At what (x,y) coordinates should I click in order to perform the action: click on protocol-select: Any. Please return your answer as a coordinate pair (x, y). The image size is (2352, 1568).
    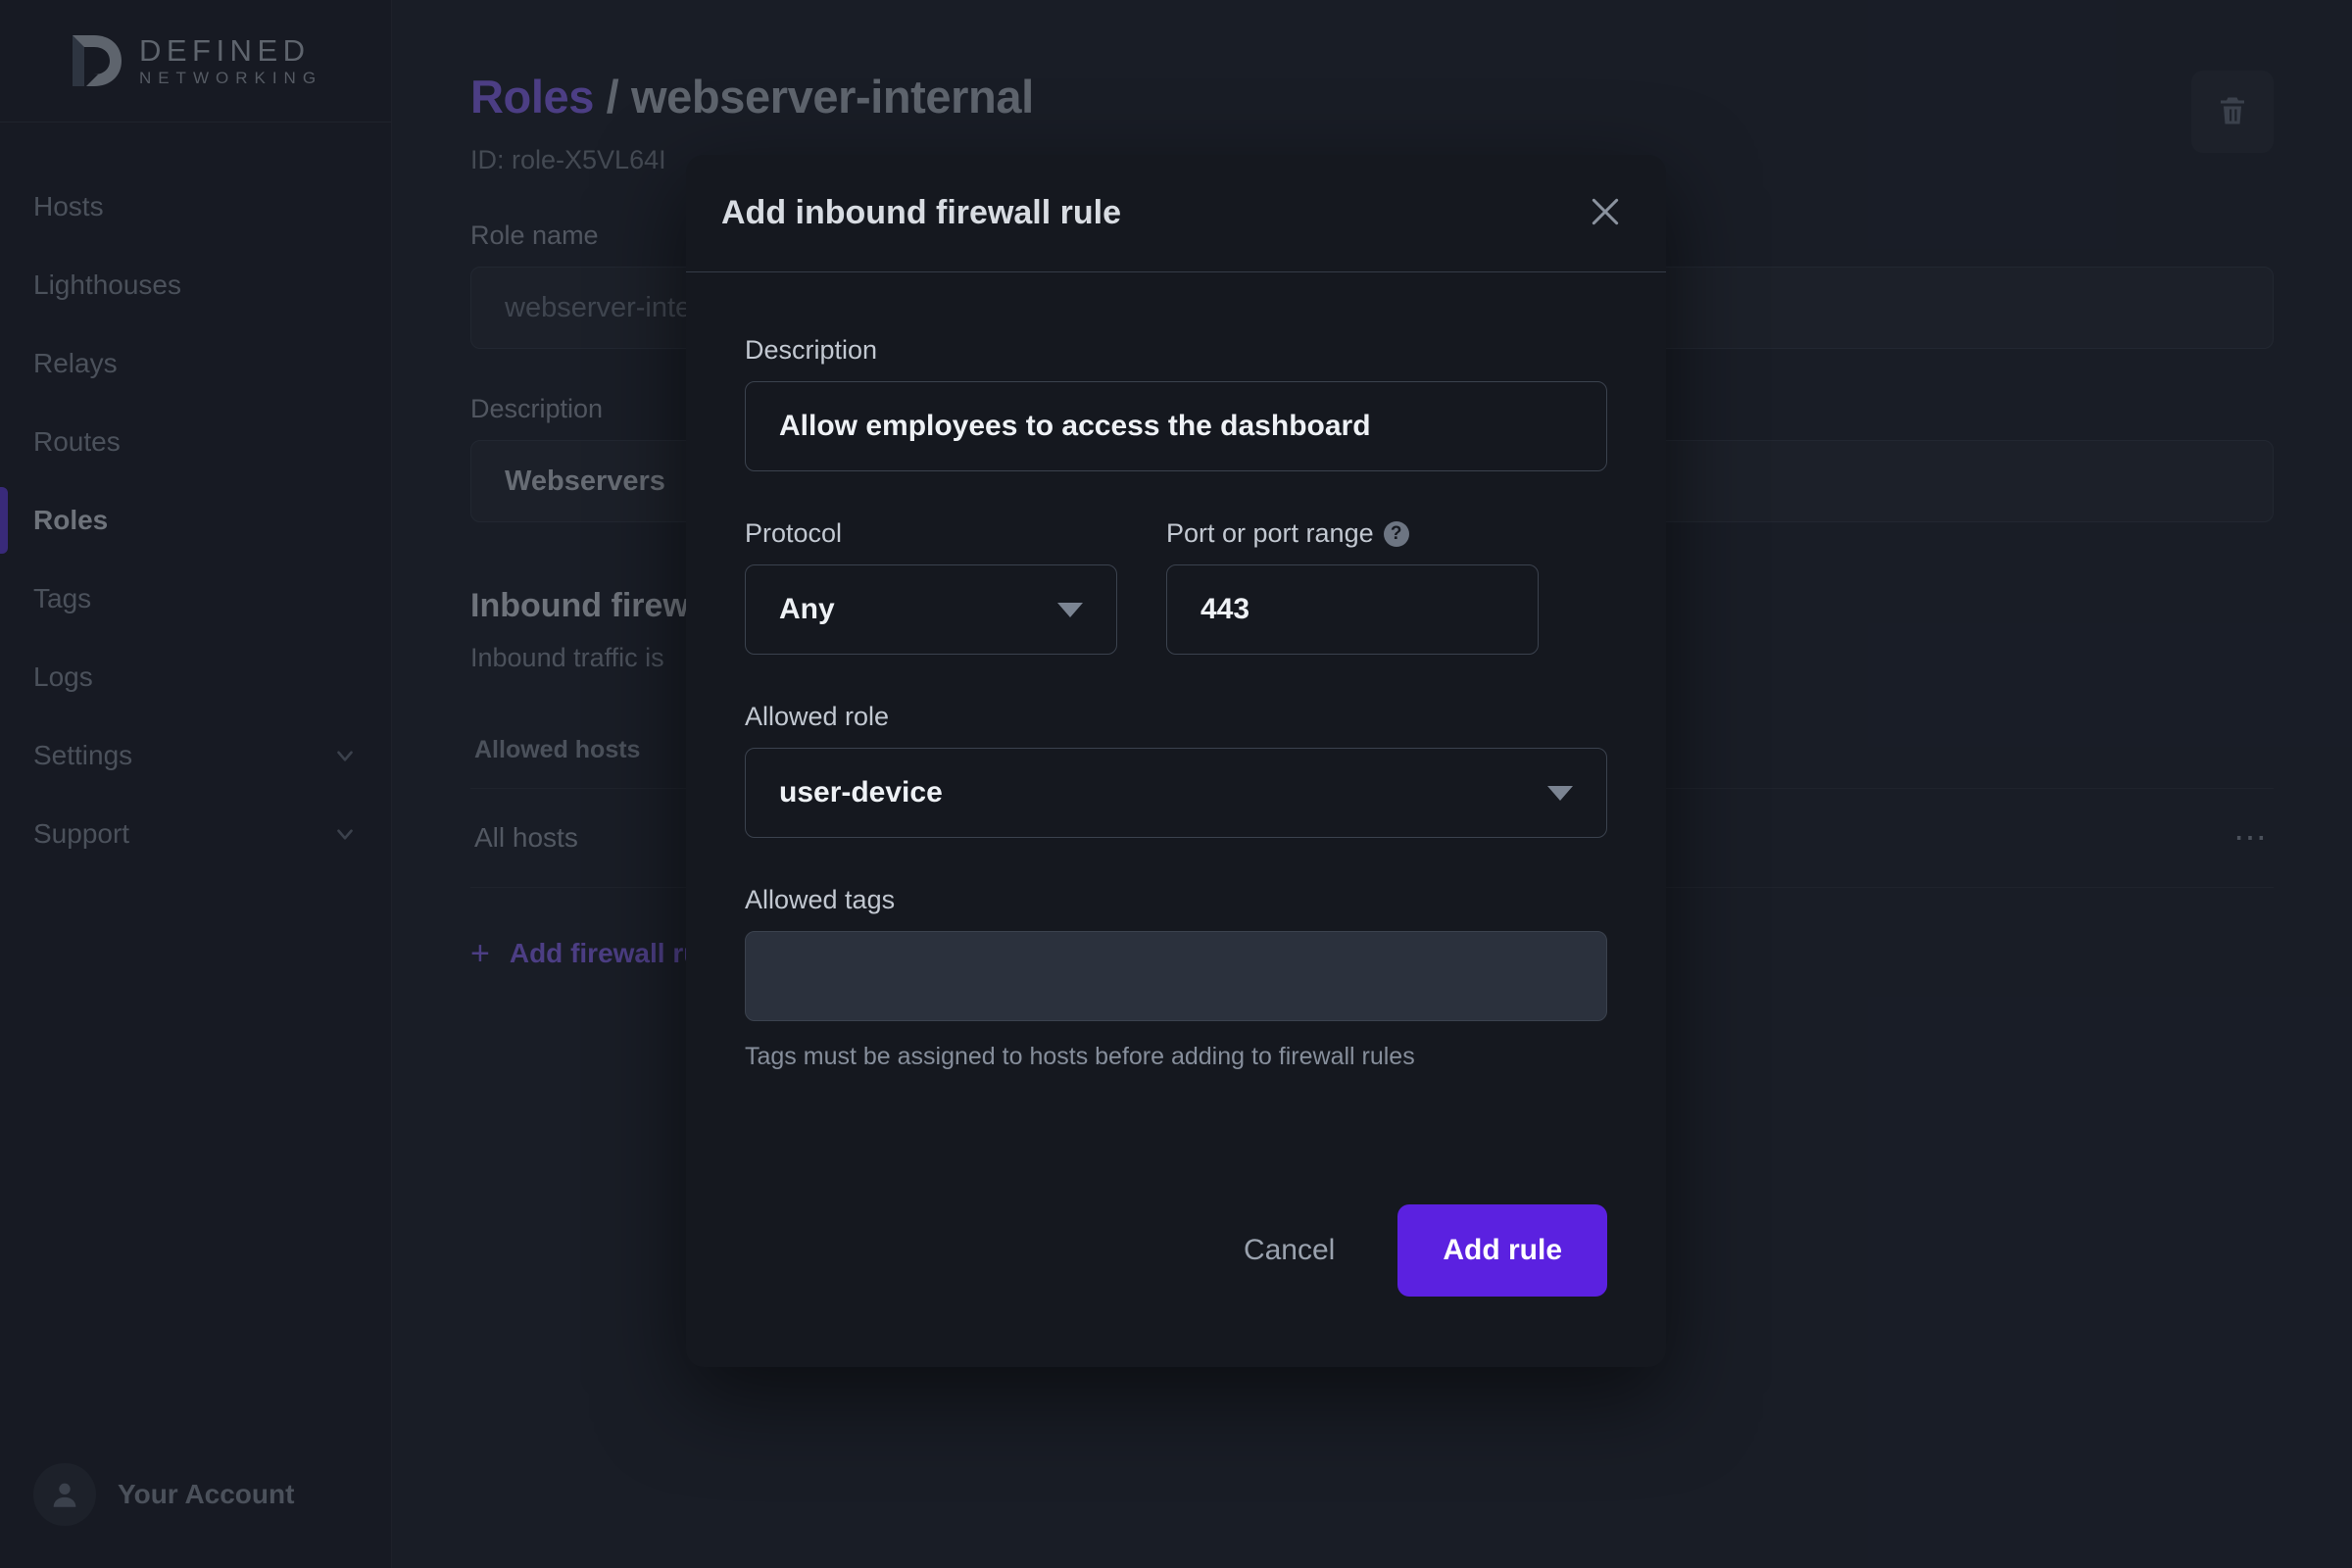
    Looking at the image, I should click on (931, 609).